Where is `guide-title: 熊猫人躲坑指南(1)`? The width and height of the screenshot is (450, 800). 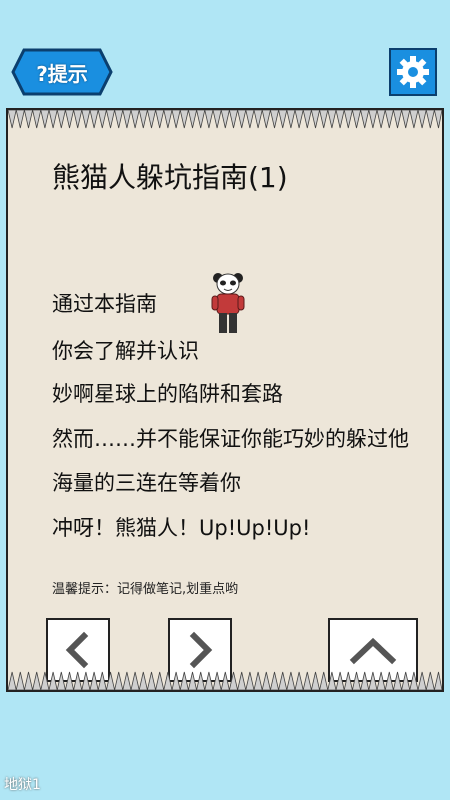 guide-title: 熊猫人躲坑指南(1) is located at coordinates (170, 177).